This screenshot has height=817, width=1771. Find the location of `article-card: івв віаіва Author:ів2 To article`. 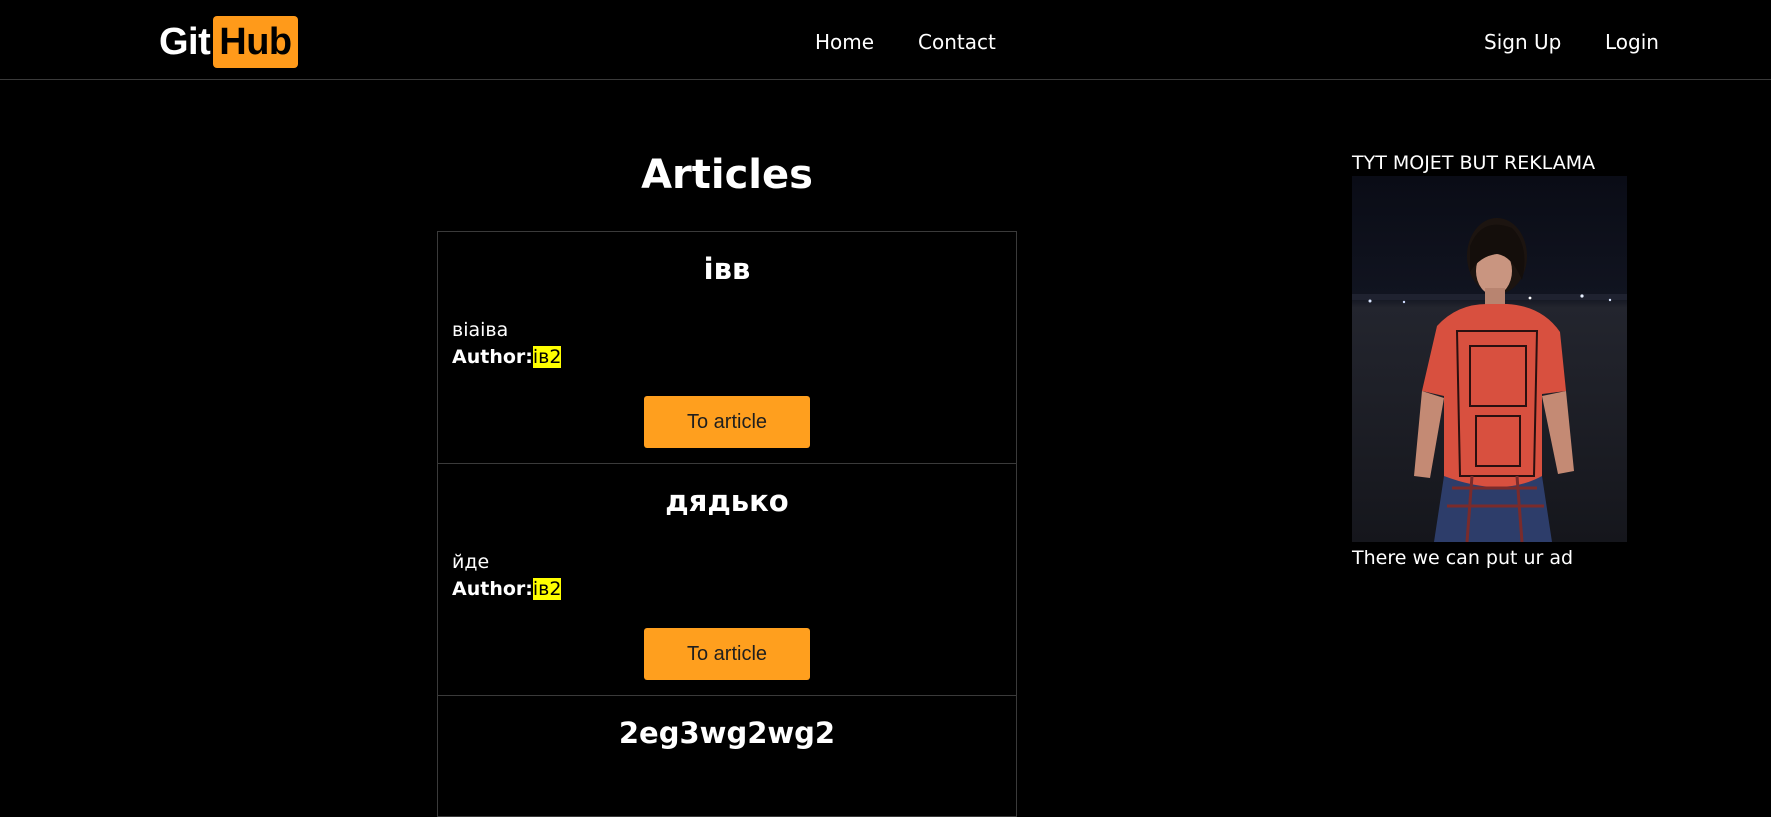

article-card: івв віаіва Author:ів2 To article is located at coordinates (727, 348).